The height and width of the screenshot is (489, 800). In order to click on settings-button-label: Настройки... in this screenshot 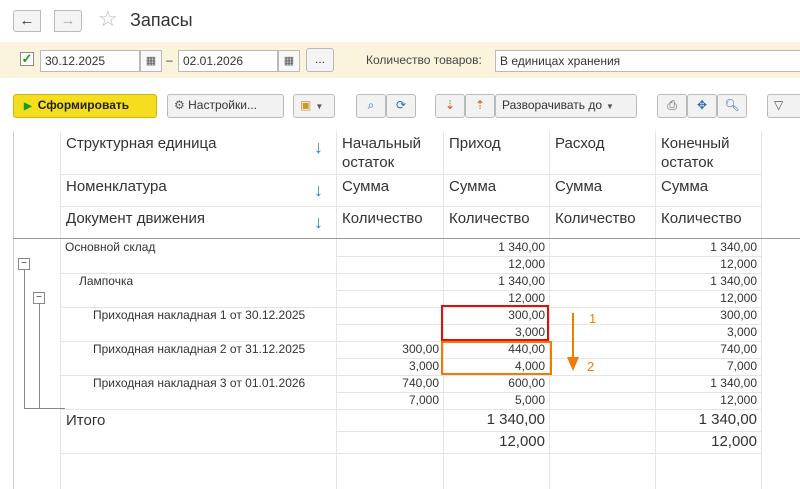, I will do `click(222, 105)`.